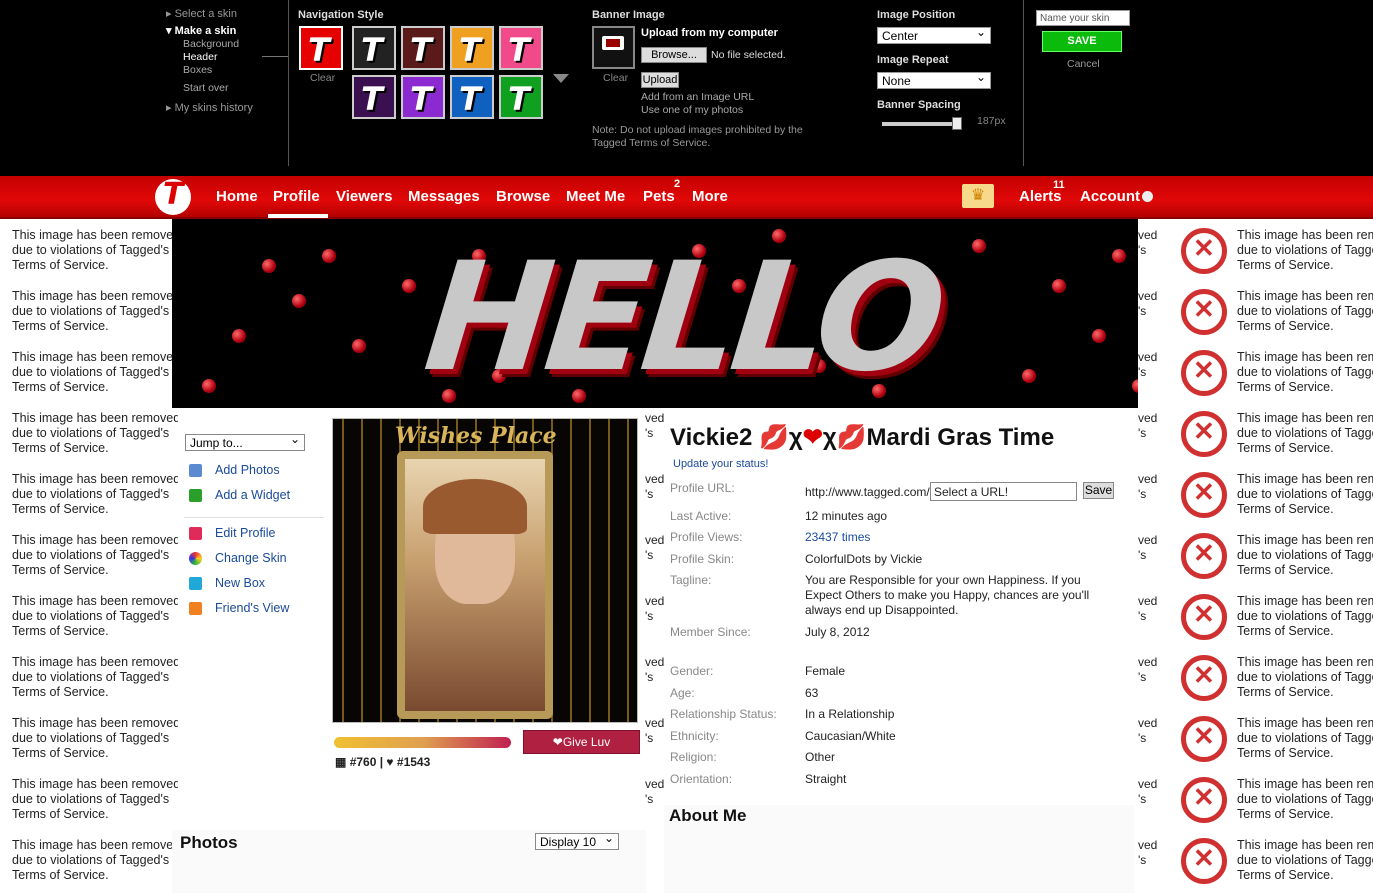 Image resolution: width=1373 pixels, height=893 pixels. What do you see at coordinates (296, 196) in the screenshot?
I see `nav-profile: Profile` at bounding box center [296, 196].